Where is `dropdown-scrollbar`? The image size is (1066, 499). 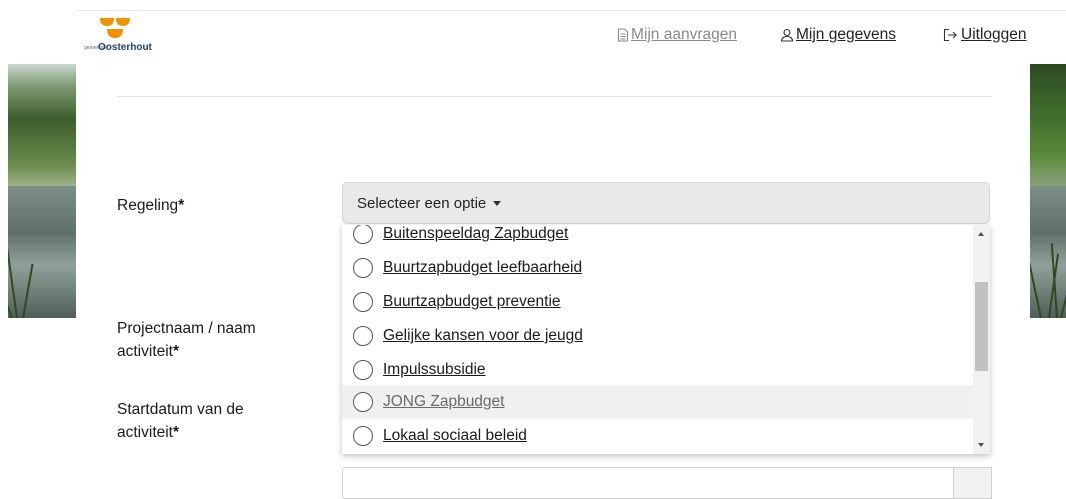
dropdown-scrollbar is located at coordinates (981, 339).